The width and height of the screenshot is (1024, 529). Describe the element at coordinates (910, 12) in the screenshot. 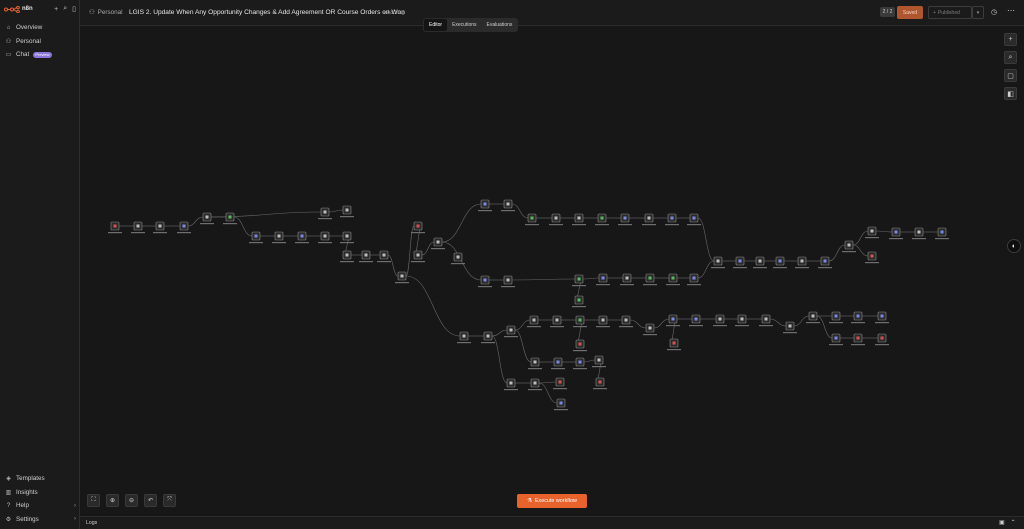

I see `saved-button: Saved` at that location.